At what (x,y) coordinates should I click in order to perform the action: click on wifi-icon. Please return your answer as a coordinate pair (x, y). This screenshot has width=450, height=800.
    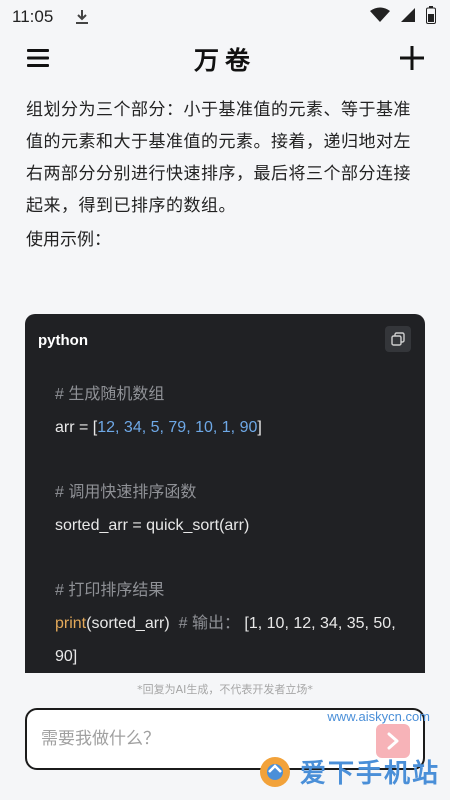
    Looking at the image, I should click on (380, 17).